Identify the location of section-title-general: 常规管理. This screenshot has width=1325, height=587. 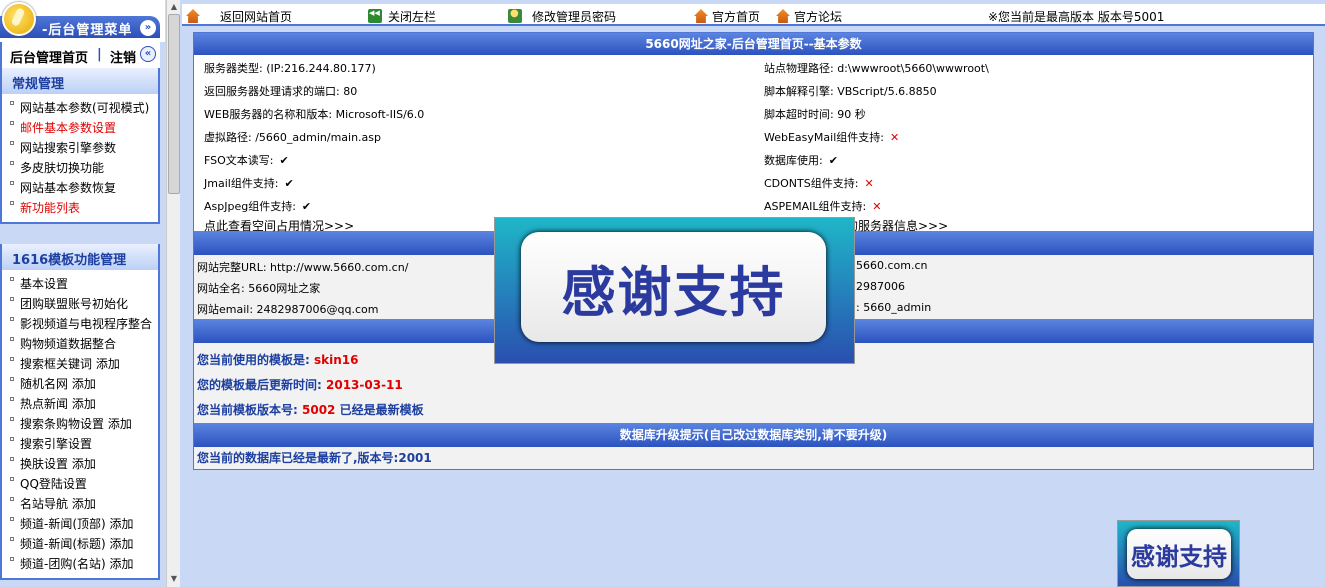
(80, 81).